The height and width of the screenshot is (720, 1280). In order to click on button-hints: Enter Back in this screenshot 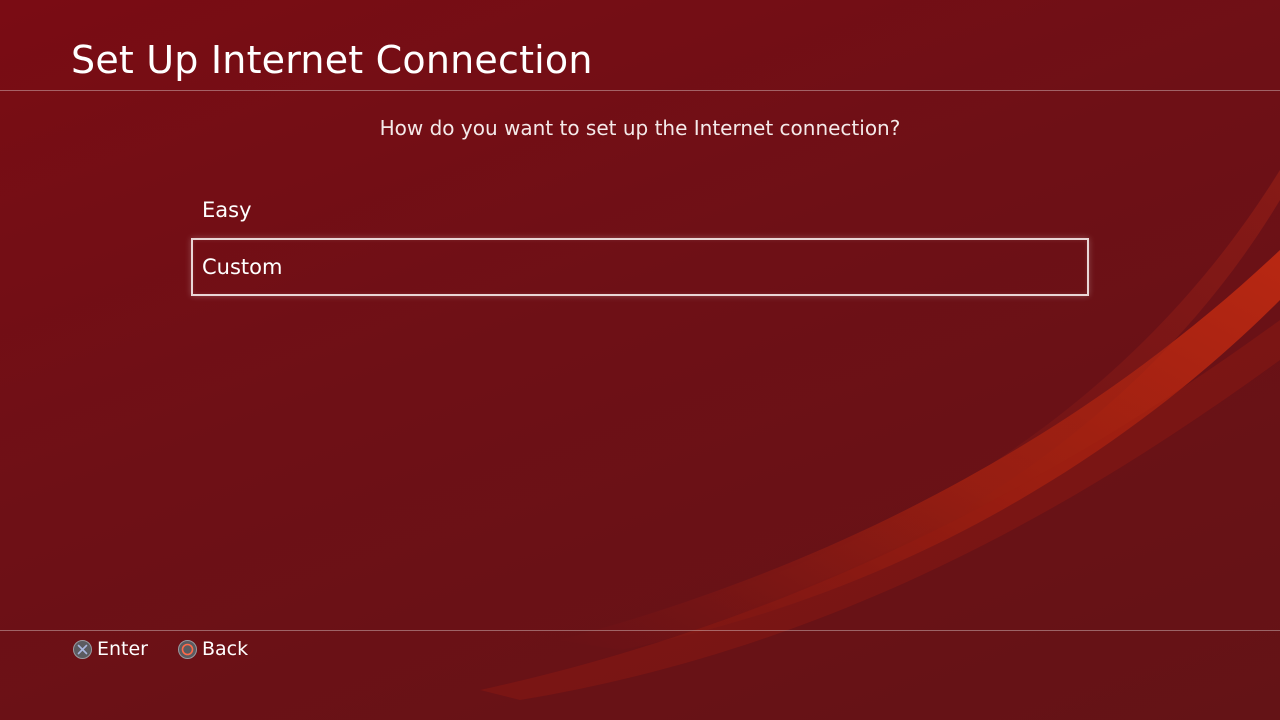, I will do `click(175, 649)`.